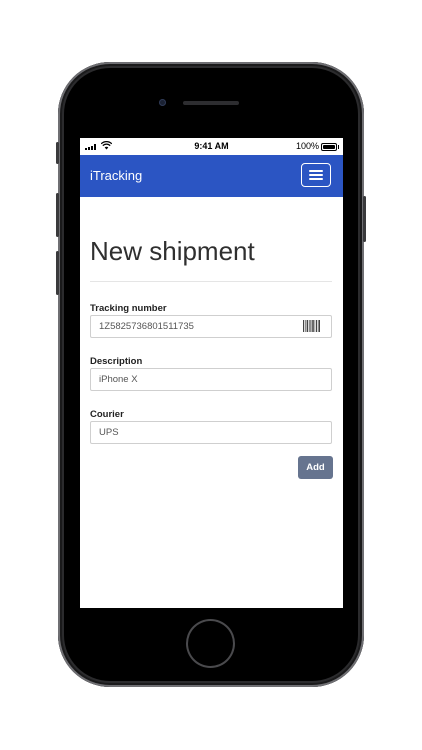 The width and height of the screenshot is (422, 750). Describe the element at coordinates (211, 146) in the screenshot. I see `status-bar: 9:41 AM 100%` at that location.